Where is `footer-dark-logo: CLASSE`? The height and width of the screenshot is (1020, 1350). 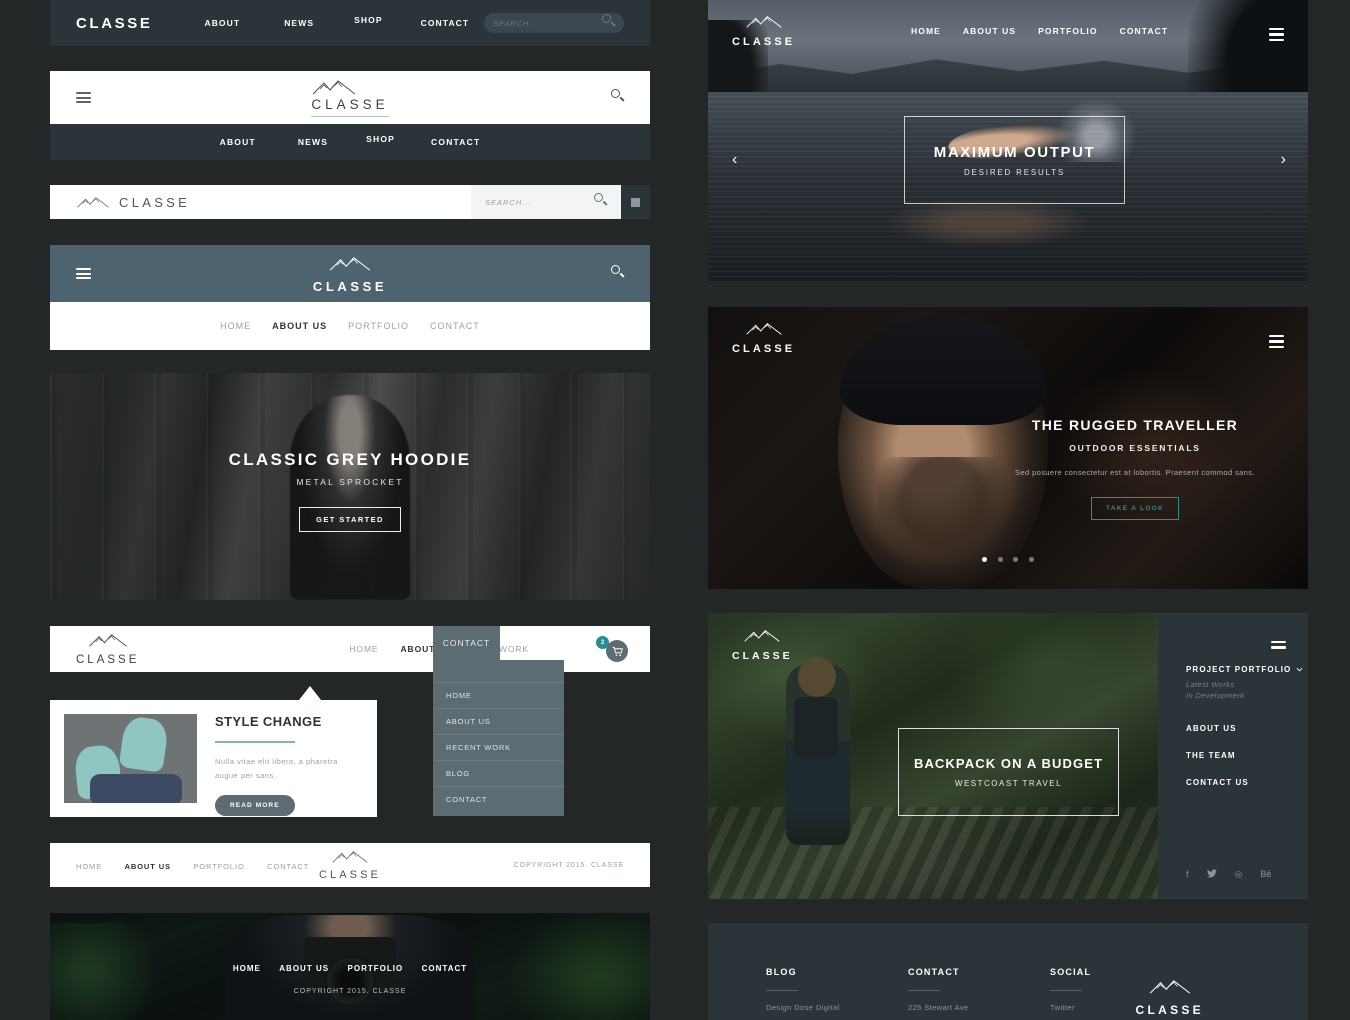
footer-dark-logo: CLASSE is located at coordinates (1170, 998).